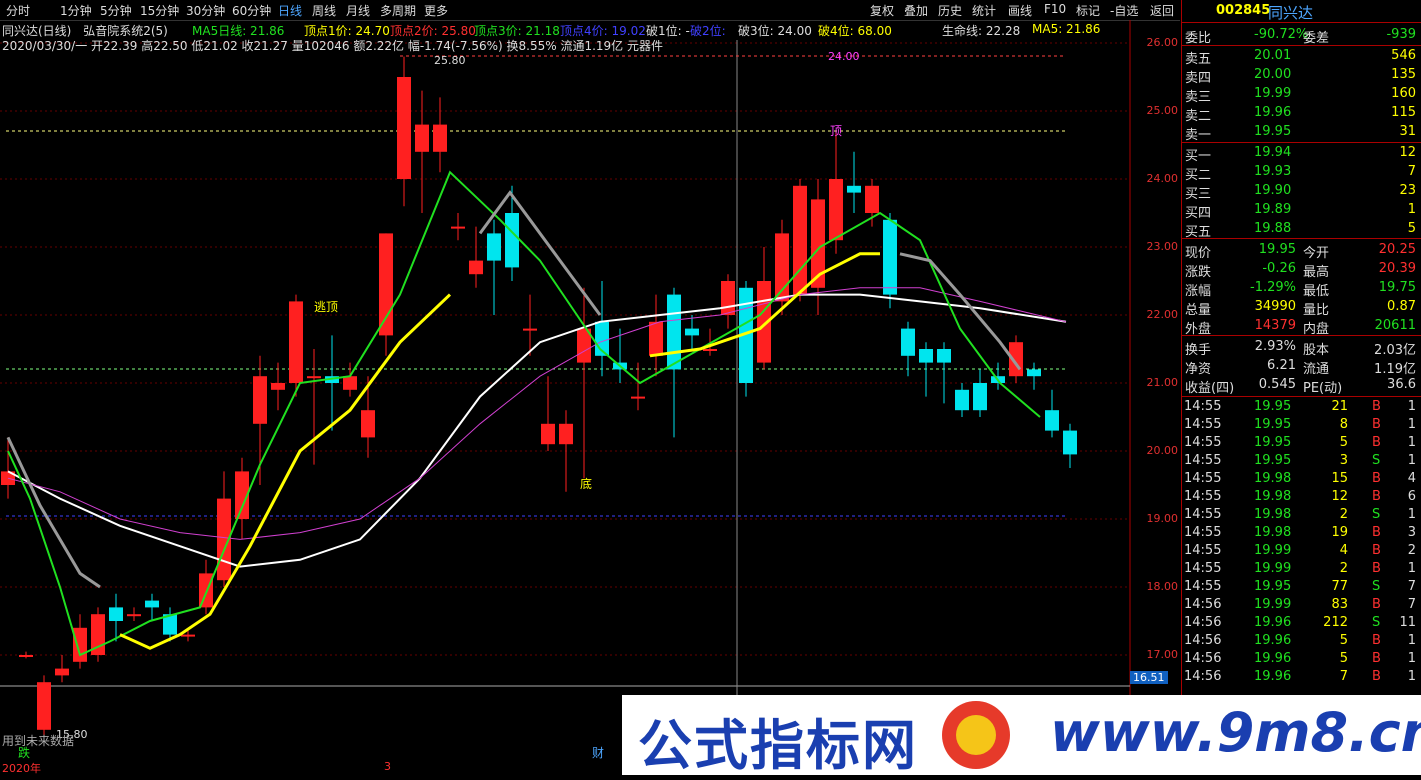  Describe the element at coordinates (1198, 97) in the screenshot. I see `ask-label: 卖三` at that location.